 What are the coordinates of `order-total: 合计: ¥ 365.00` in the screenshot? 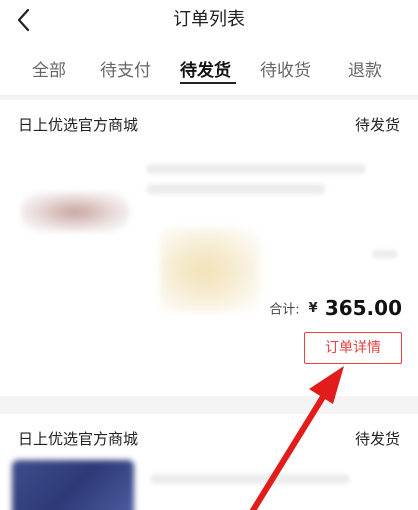 It's located at (335, 308).